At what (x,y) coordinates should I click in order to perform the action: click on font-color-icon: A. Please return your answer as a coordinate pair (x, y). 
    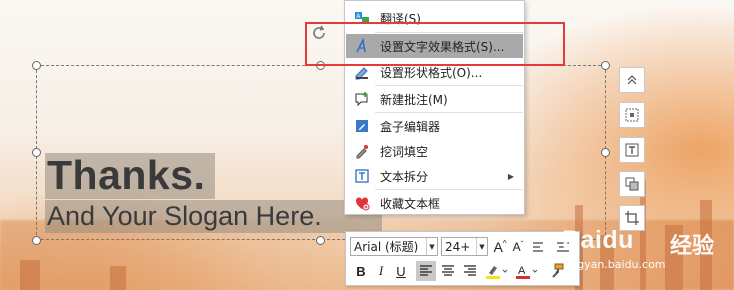
    Looking at the image, I should click on (527, 272).